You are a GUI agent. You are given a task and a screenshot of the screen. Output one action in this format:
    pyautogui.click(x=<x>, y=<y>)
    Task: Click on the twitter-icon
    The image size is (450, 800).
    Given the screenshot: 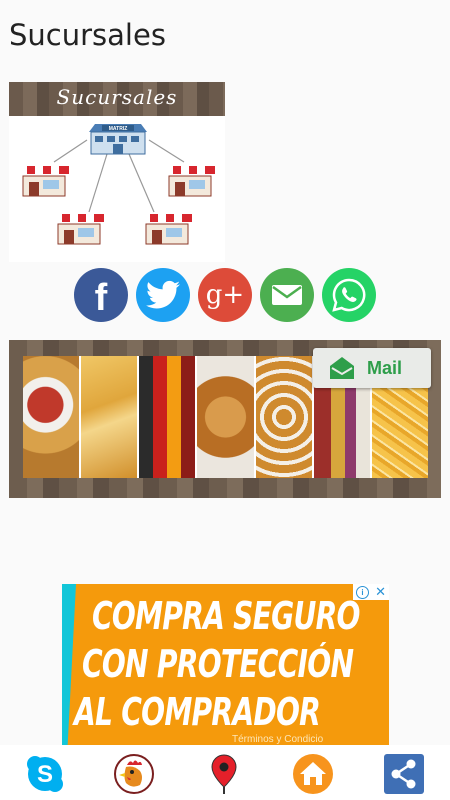 What is the action you would take?
    pyautogui.click(x=163, y=294)
    